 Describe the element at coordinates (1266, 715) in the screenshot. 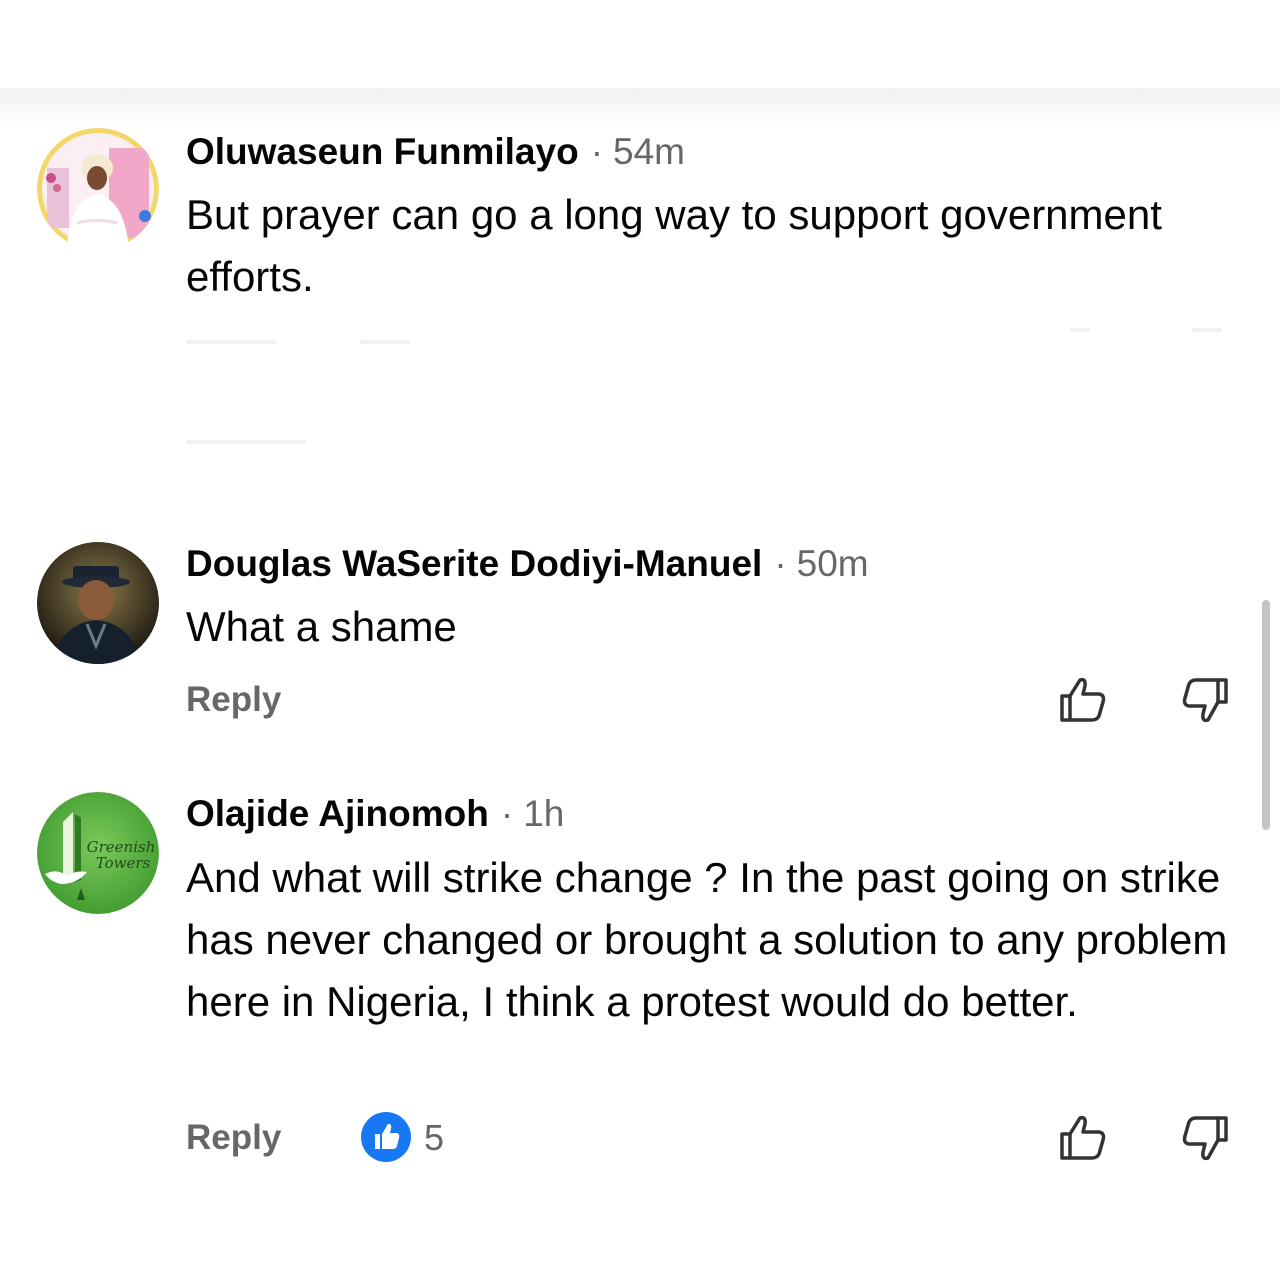

I see `scrollbar` at that location.